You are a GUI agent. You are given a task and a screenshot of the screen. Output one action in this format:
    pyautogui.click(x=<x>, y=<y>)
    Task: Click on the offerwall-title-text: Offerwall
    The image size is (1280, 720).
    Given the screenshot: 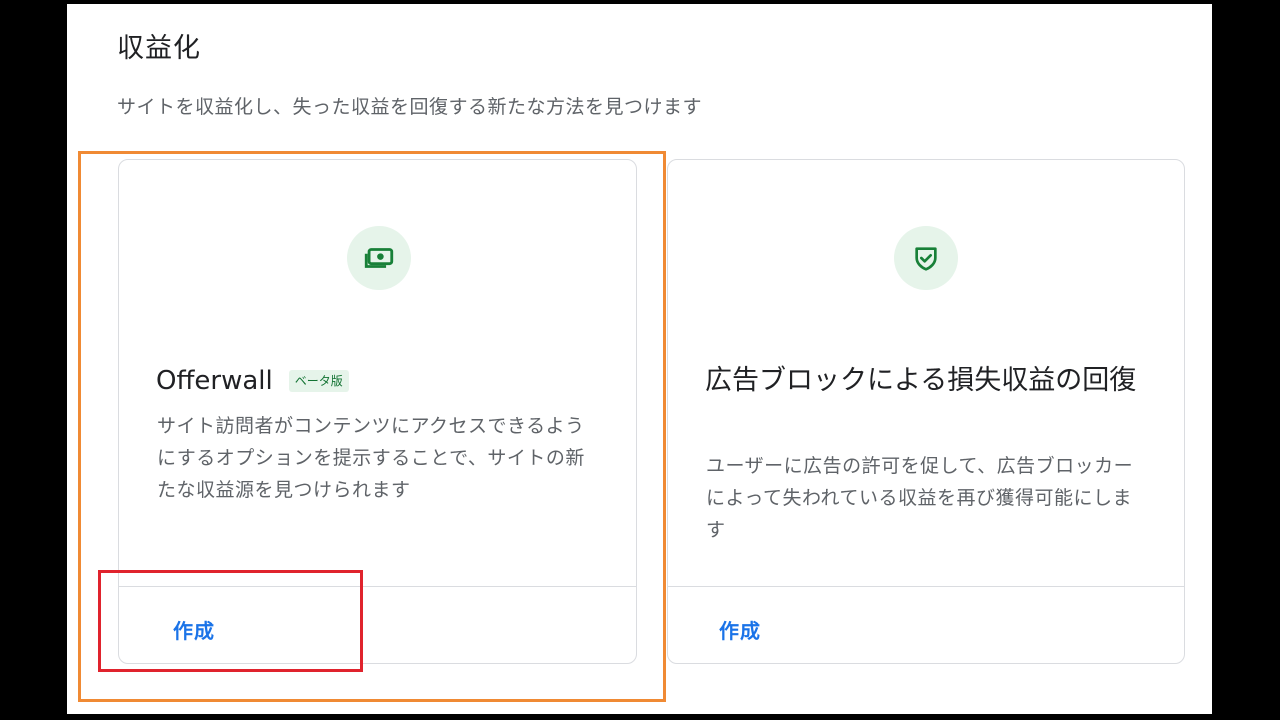 What is the action you would take?
    pyautogui.click(x=214, y=381)
    